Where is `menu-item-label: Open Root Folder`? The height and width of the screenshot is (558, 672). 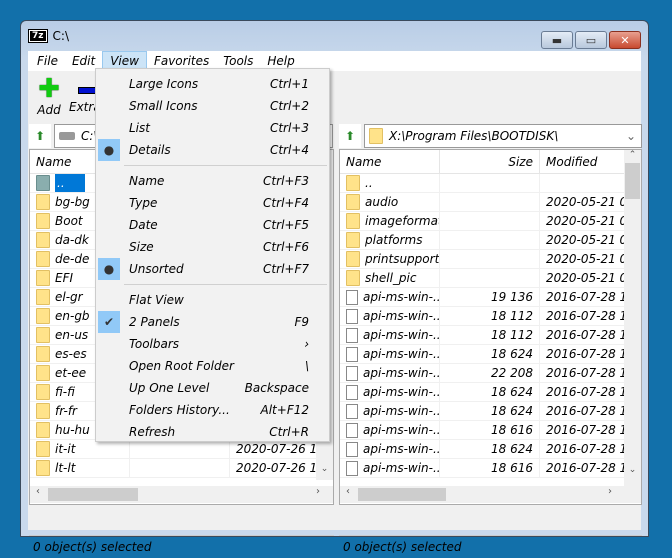 menu-item-label: Open Root Folder is located at coordinates (181, 366).